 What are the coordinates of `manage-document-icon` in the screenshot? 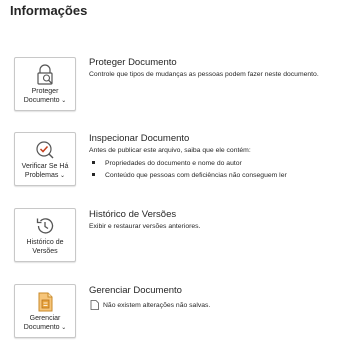 It's located at (45, 302).